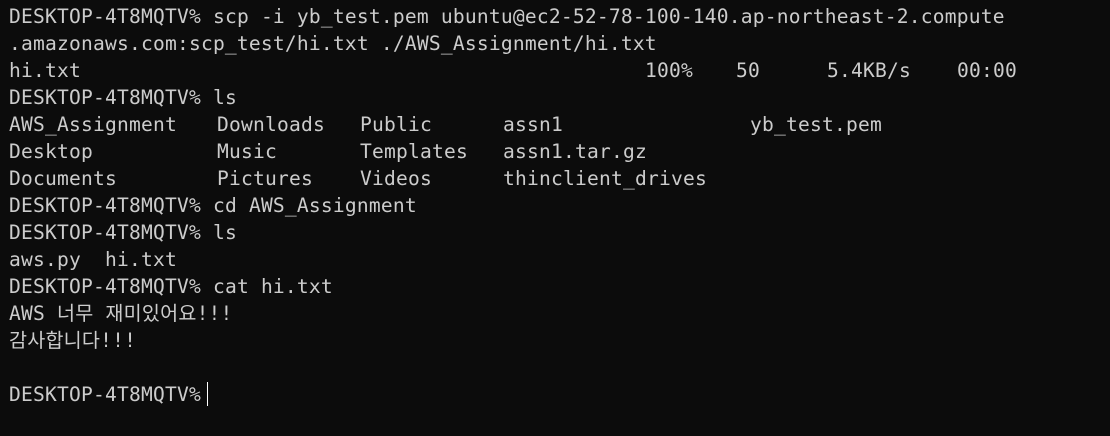  What do you see at coordinates (93, 124) in the screenshot?
I see `directory-entry: AWS_Assignment` at bounding box center [93, 124].